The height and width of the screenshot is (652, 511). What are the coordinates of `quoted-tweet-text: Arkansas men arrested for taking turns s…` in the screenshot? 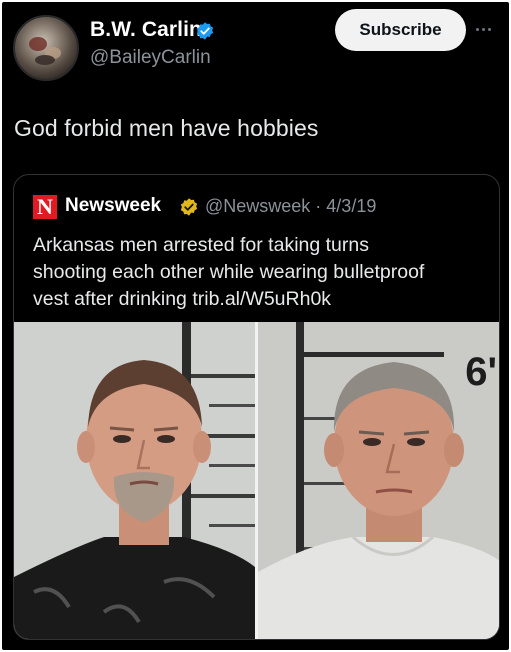 It's located at (260, 272).